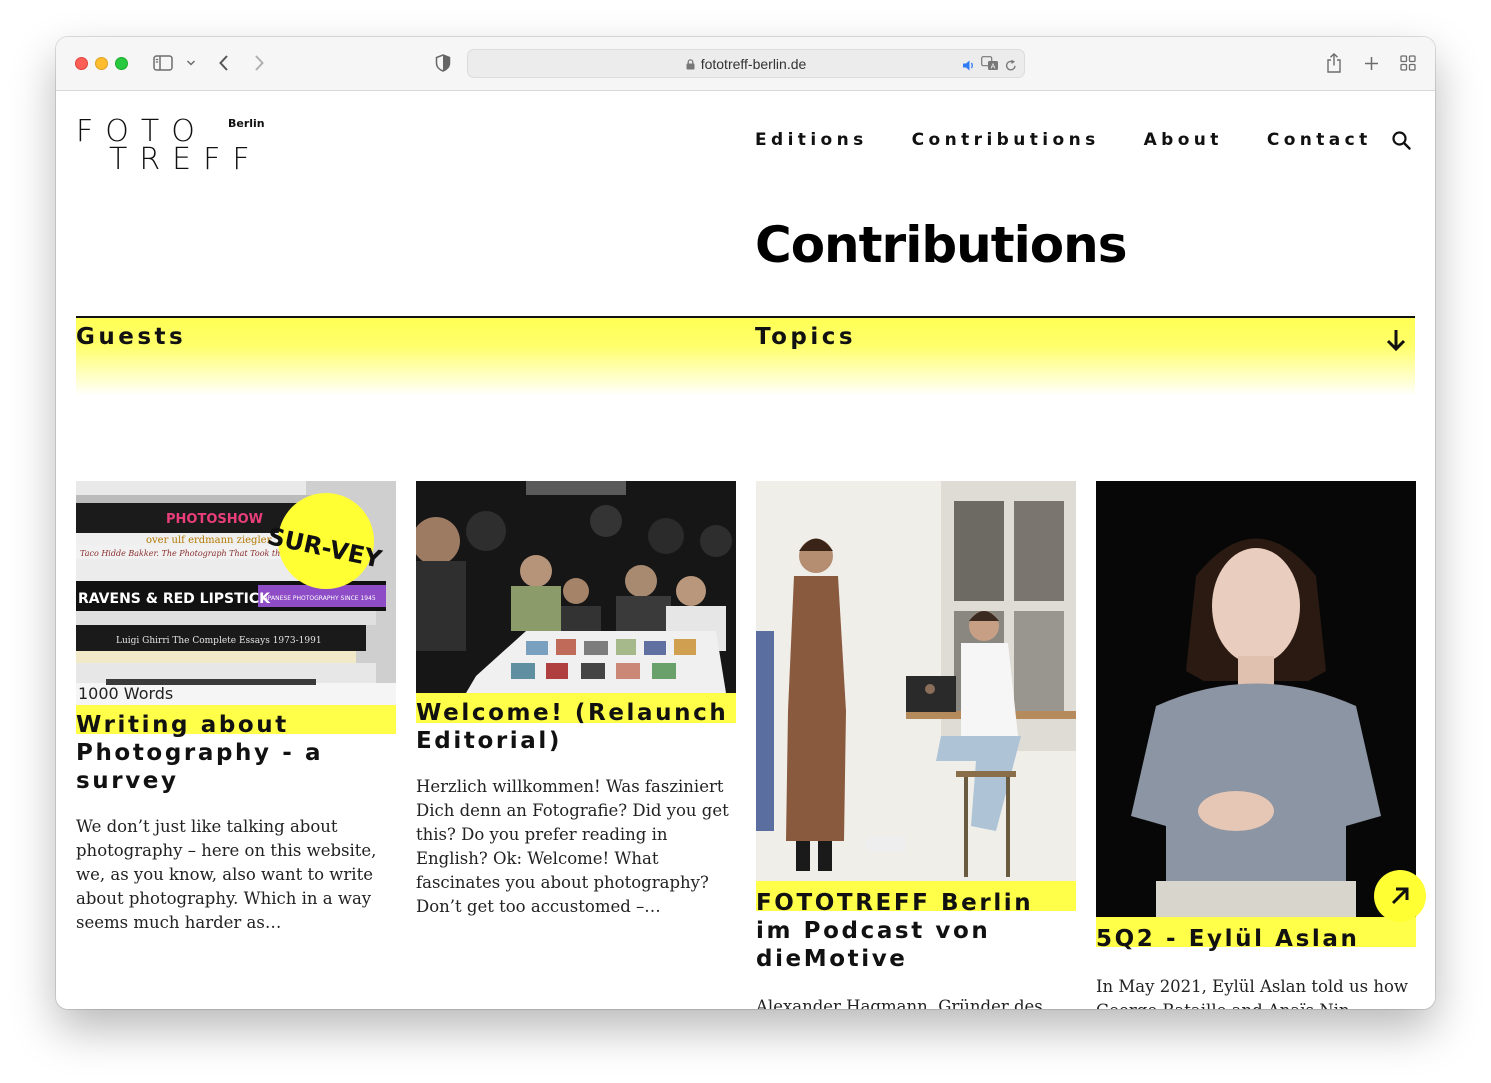  Describe the element at coordinates (969, 66) in the screenshot. I see `audio-speaker-icon` at that location.